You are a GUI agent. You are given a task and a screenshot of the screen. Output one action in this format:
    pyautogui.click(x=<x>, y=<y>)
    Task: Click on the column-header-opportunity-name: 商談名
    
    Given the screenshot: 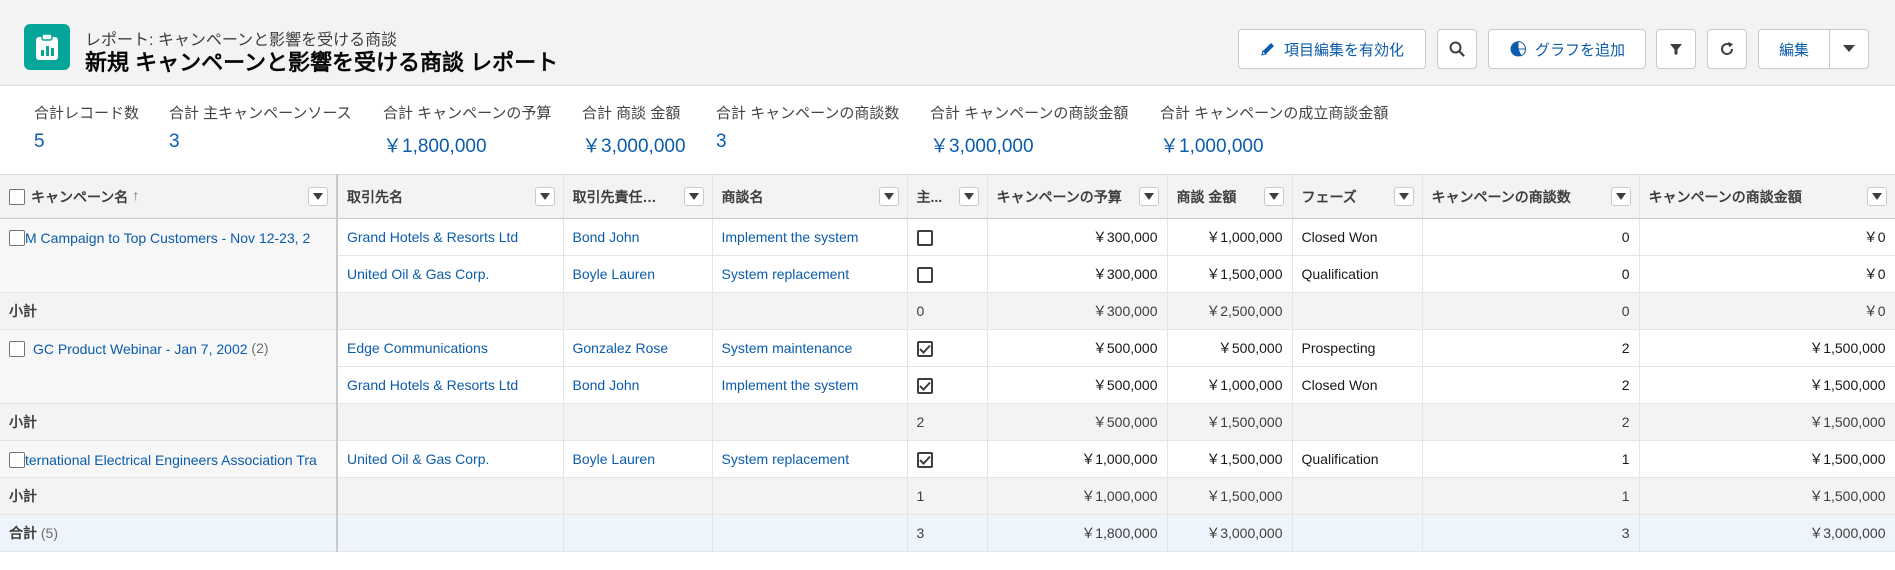 What is the action you would take?
    pyautogui.click(x=810, y=196)
    